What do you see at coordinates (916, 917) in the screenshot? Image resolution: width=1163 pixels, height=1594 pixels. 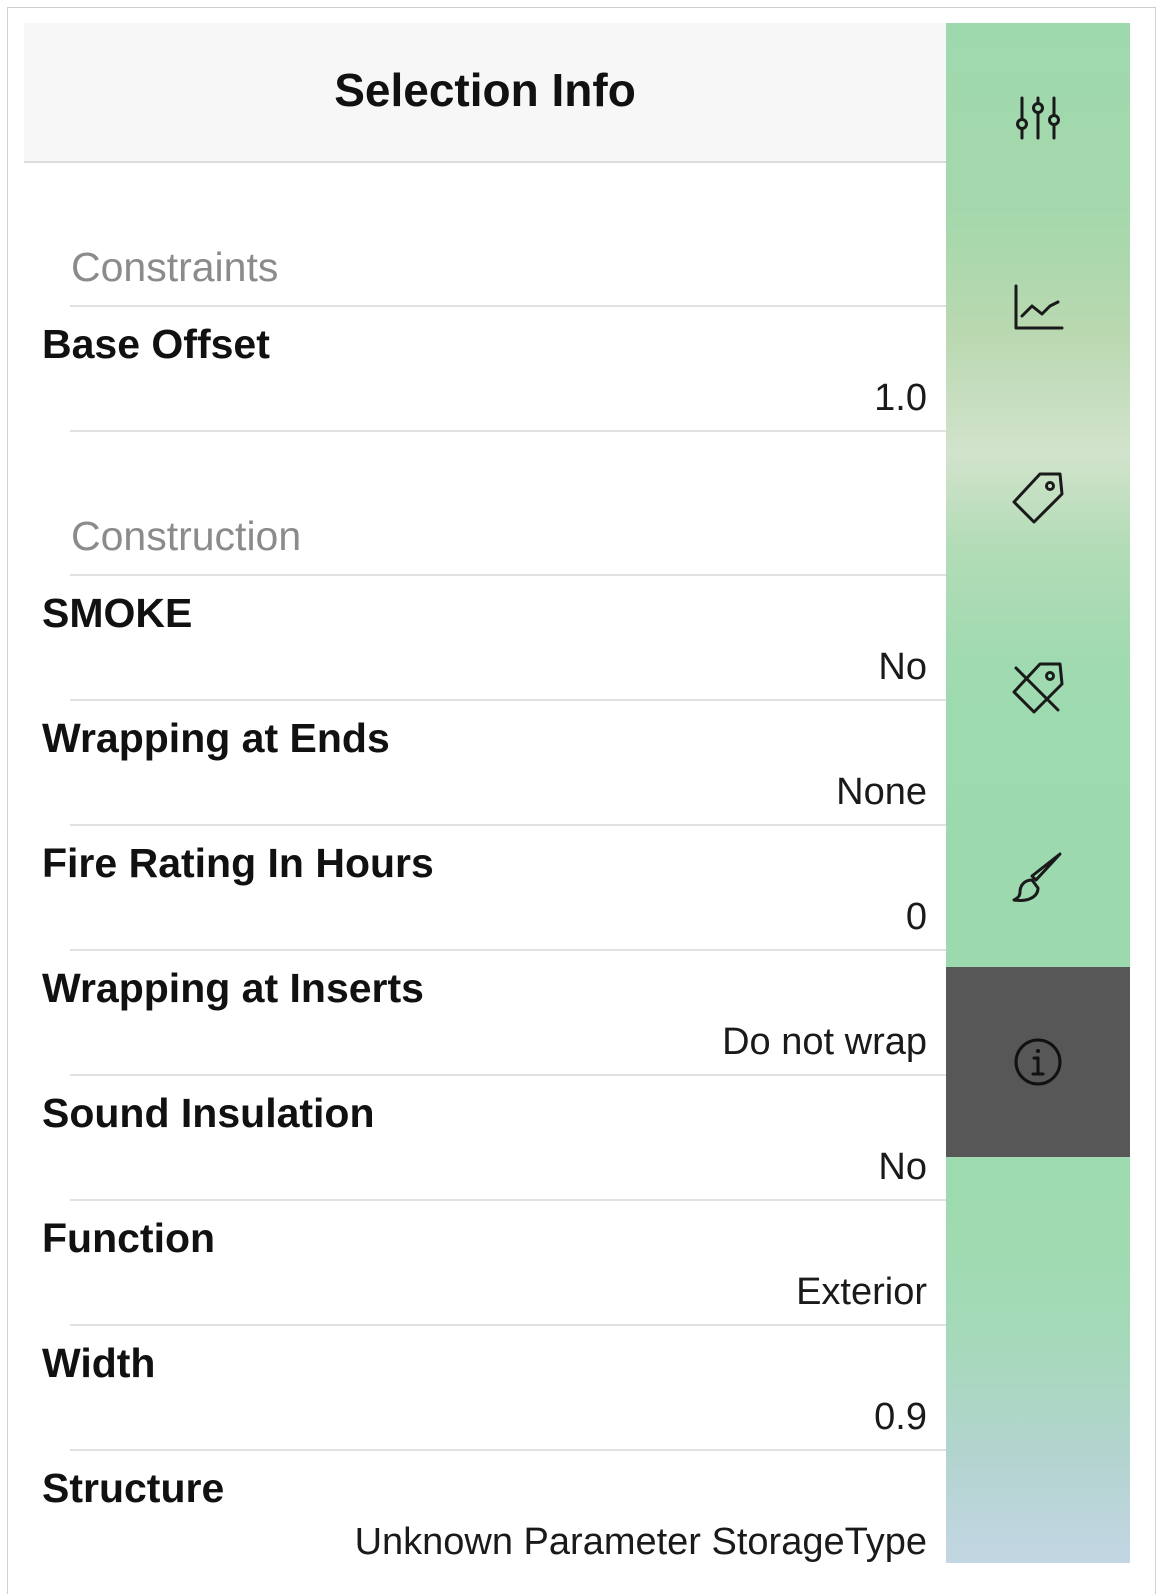 I see `property-value: 0` at bounding box center [916, 917].